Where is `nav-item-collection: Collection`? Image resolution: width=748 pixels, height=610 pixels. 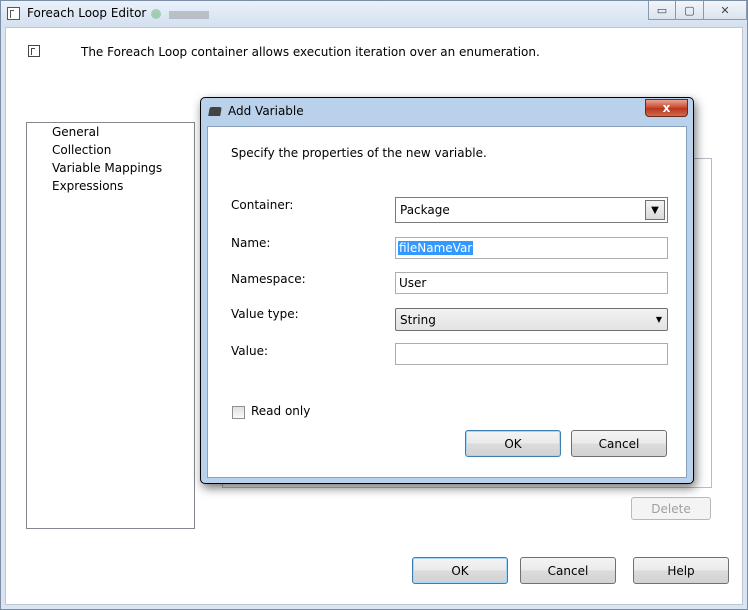 nav-item-collection: Collection is located at coordinates (81, 150).